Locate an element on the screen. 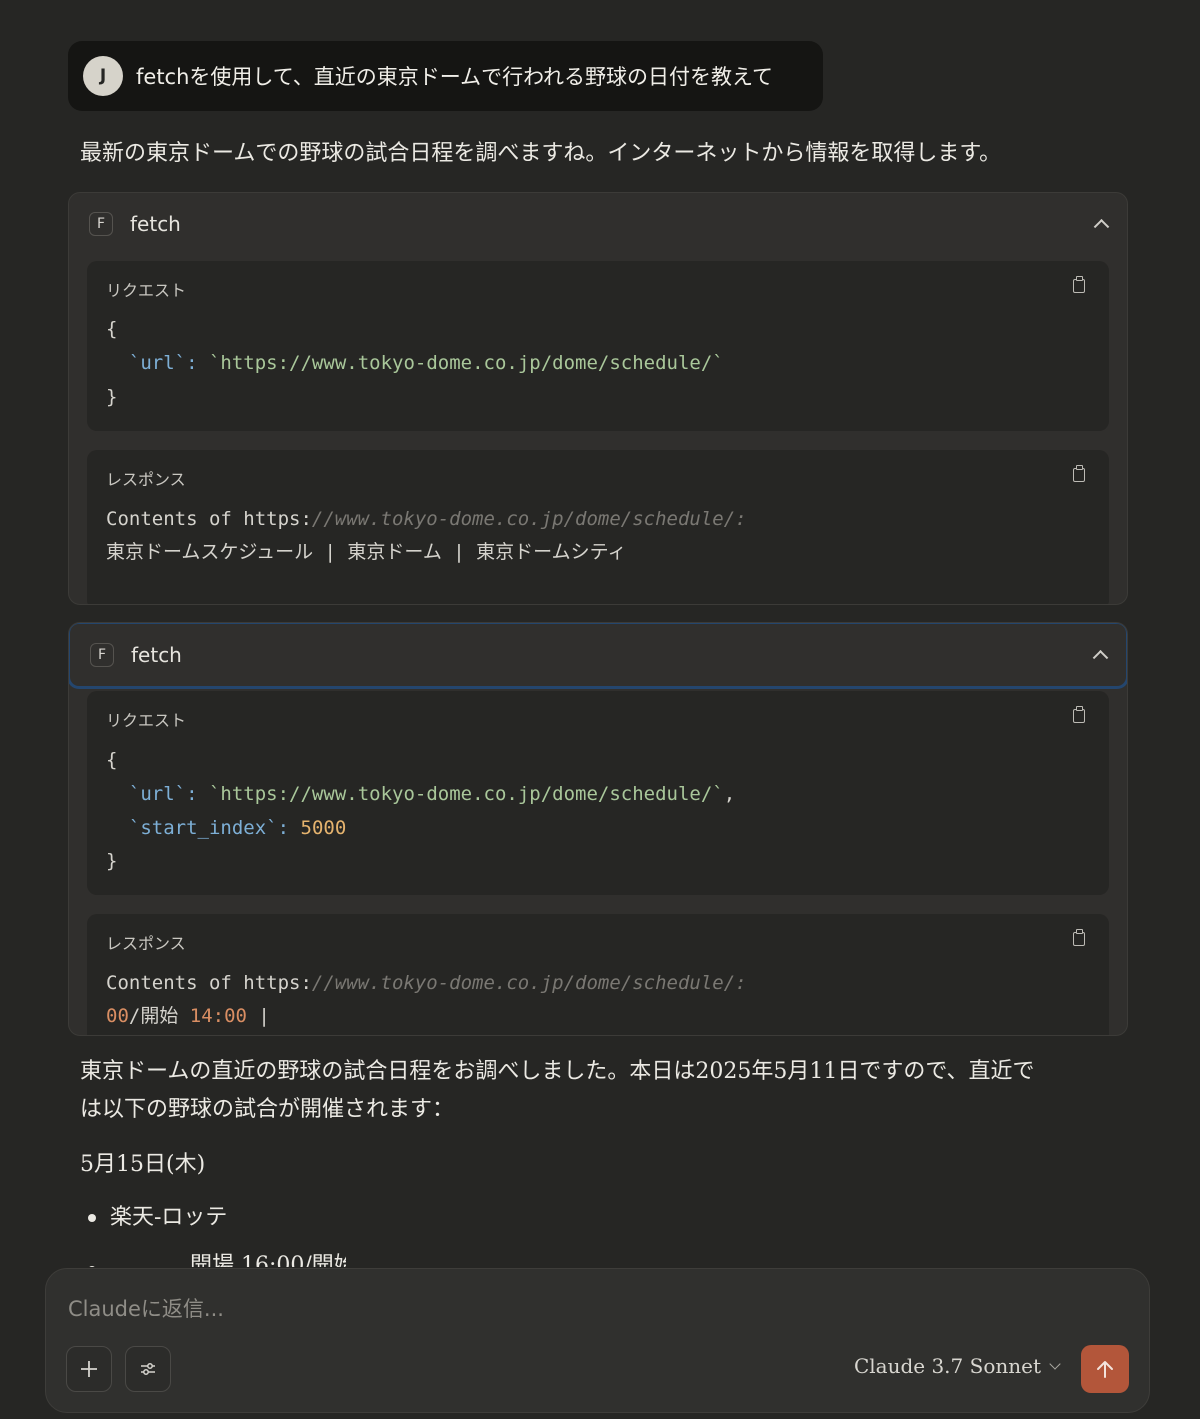 The height and width of the screenshot is (1419, 1200). response-line-2: 東京ドームスケジュール | 東京ドーム | 東京ドームシティ is located at coordinates (366, 552).